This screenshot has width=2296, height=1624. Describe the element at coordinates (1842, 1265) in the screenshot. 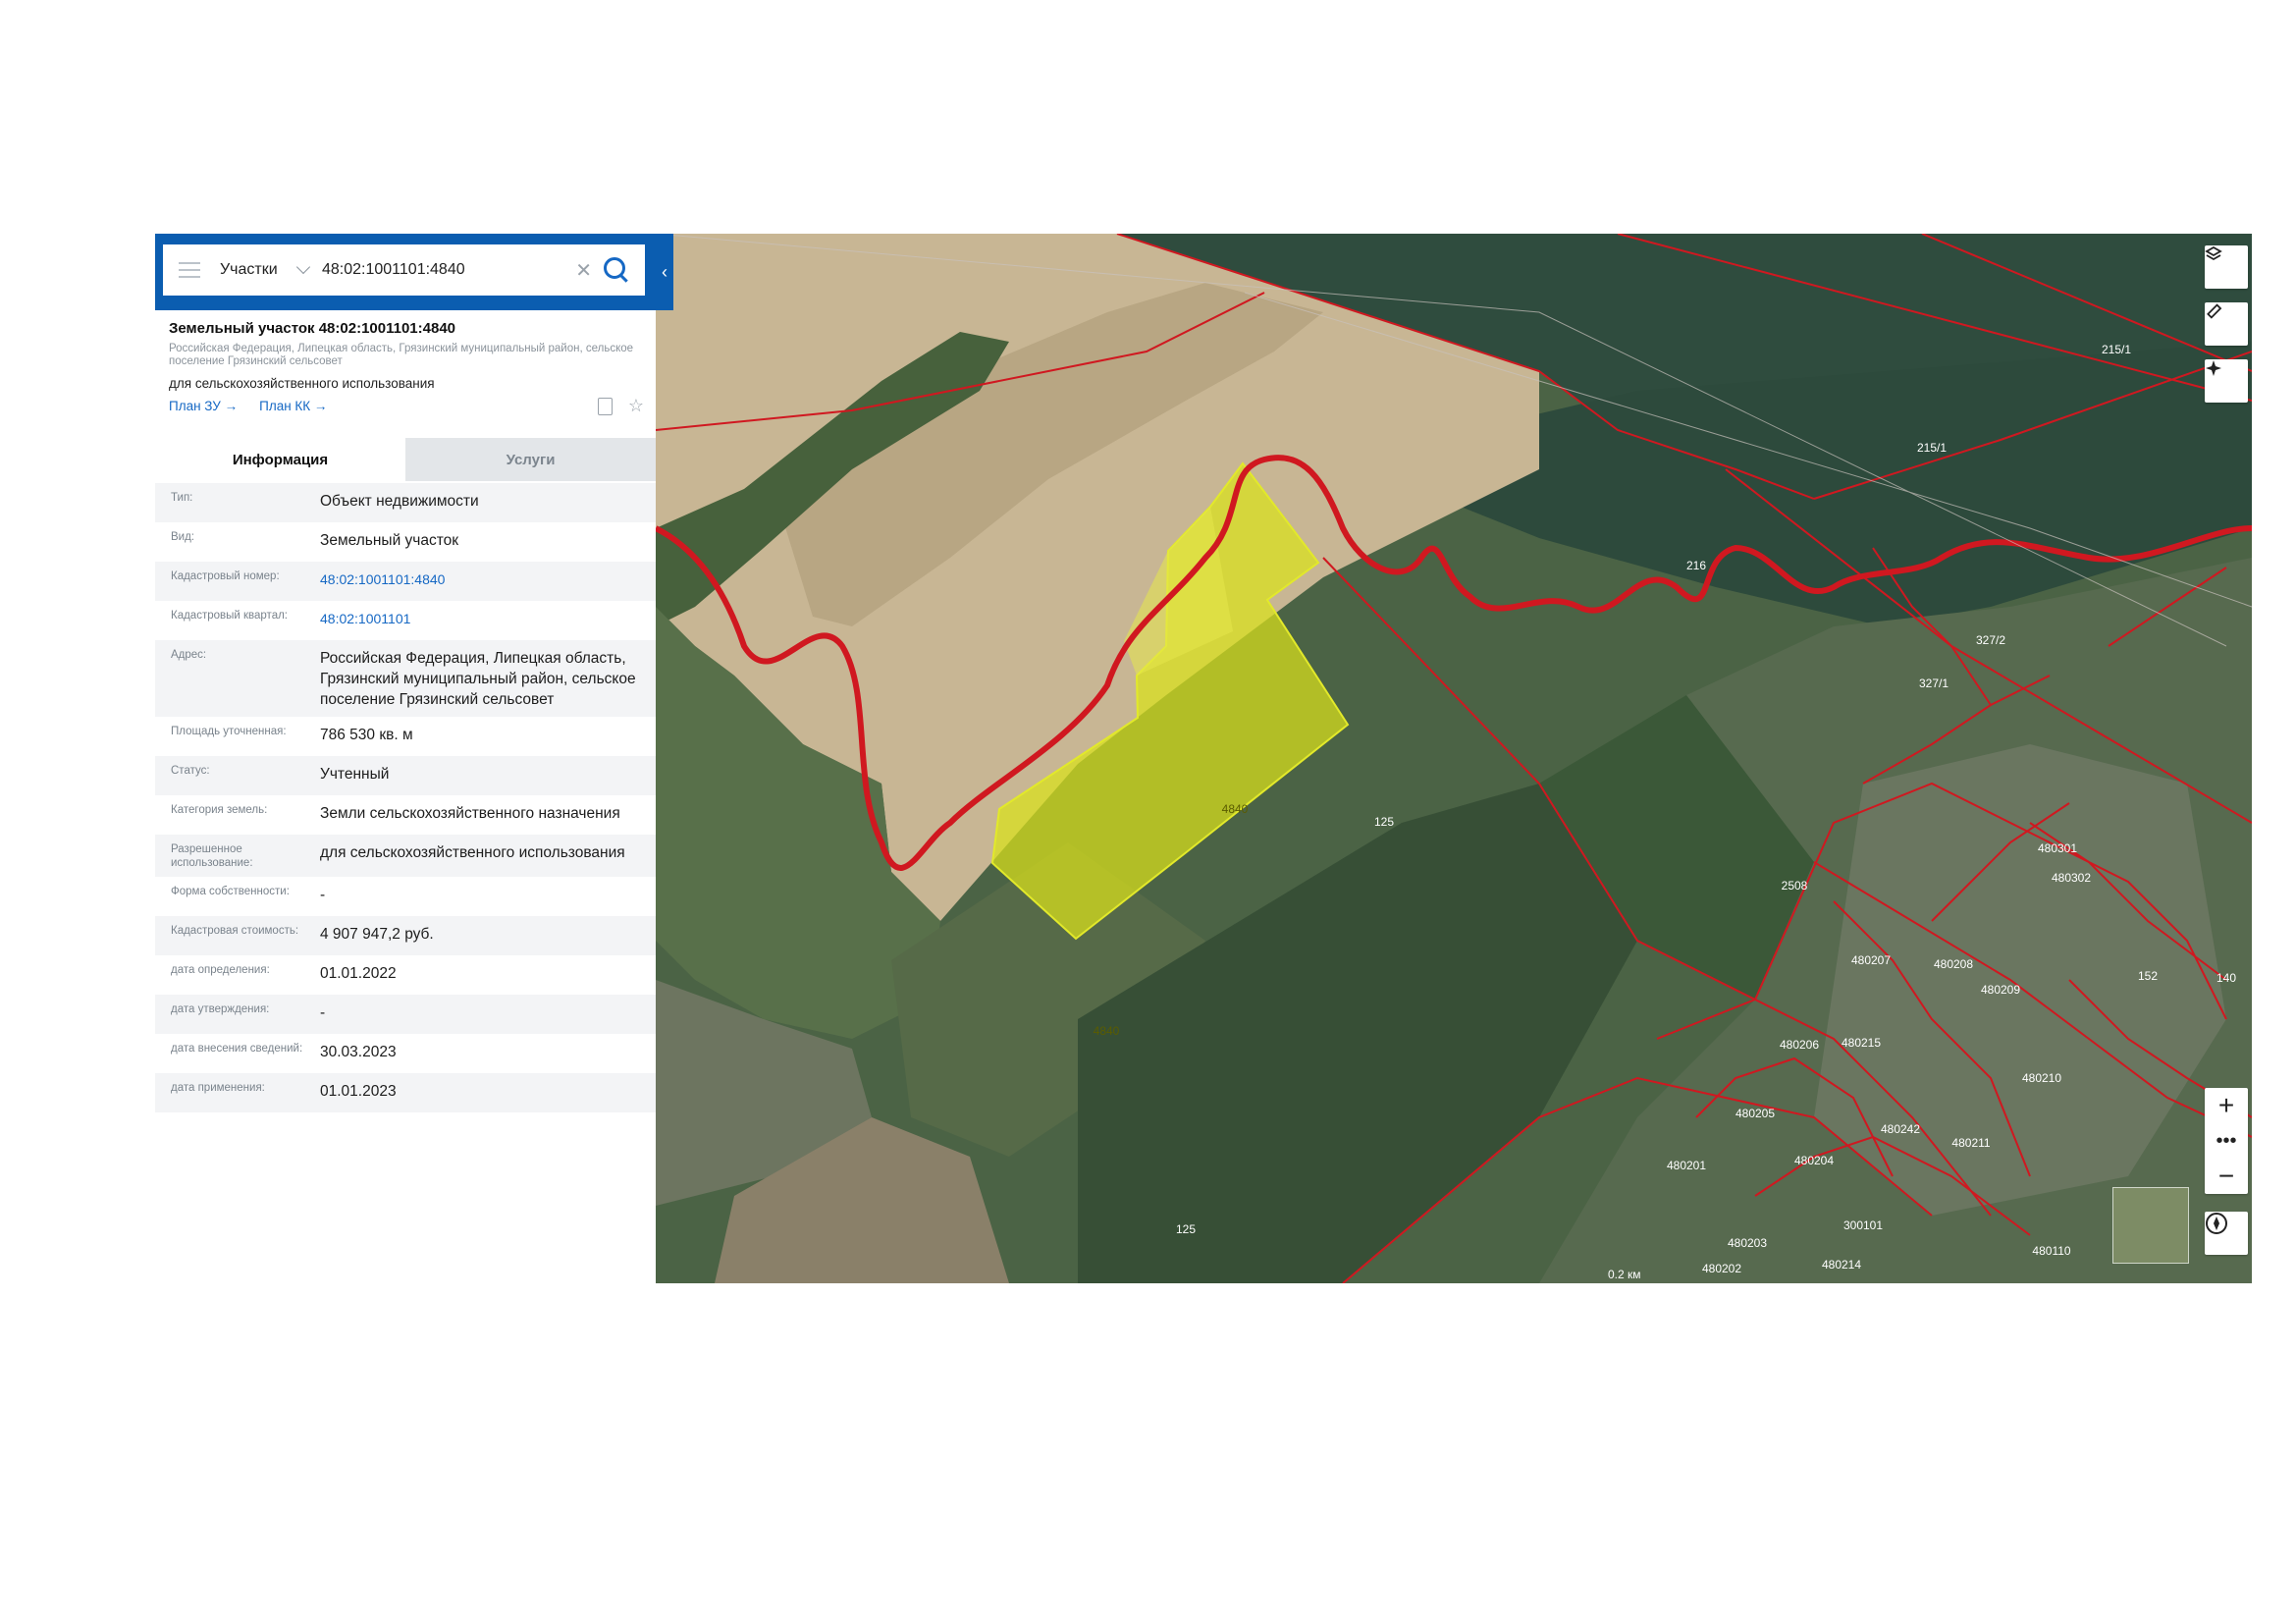

I see `parcel-label: 480214` at that location.